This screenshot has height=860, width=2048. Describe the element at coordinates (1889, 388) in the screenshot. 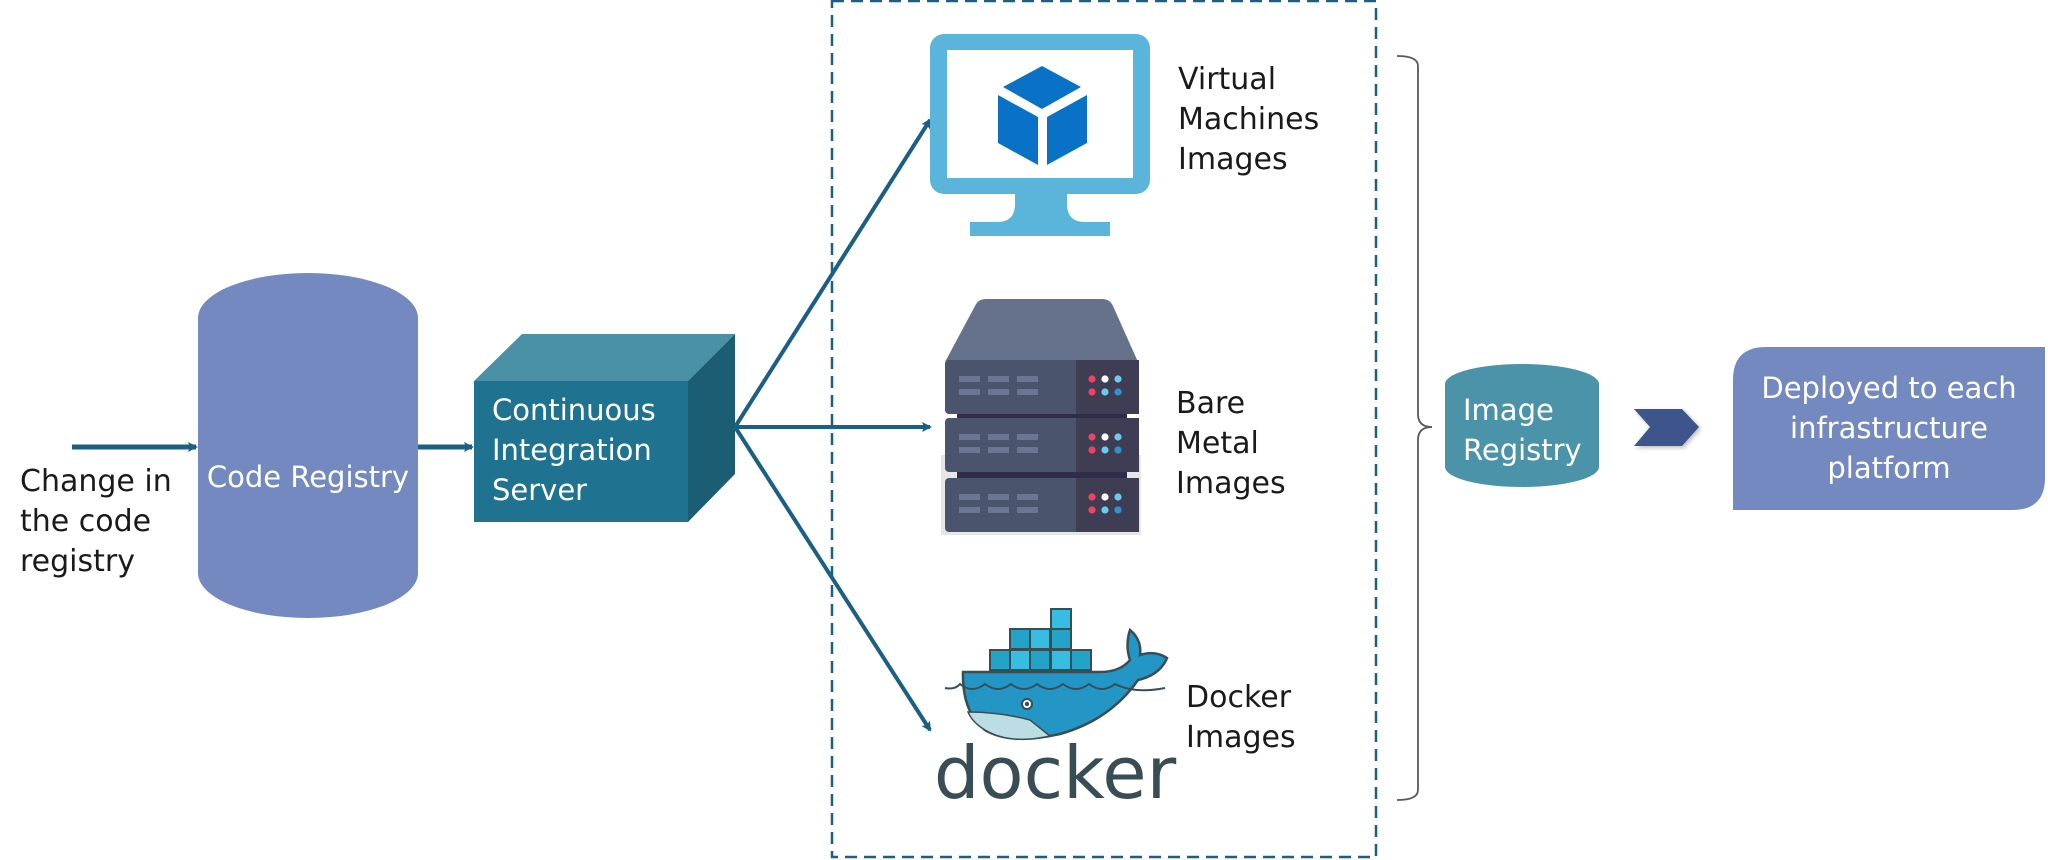

I see `deploy-label-line: Deployed to each` at that location.